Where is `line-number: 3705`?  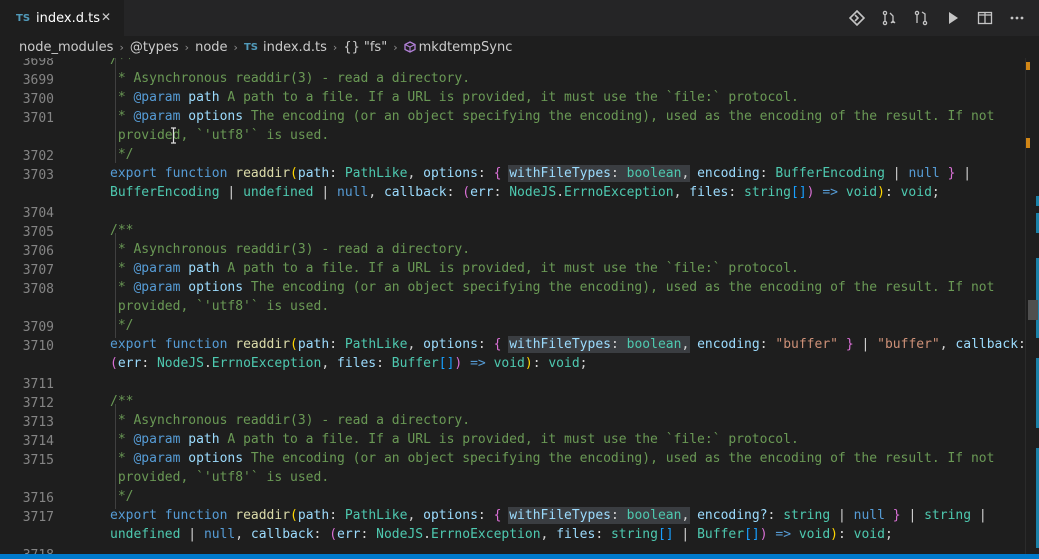 line-number: 3705 is located at coordinates (38, 232).